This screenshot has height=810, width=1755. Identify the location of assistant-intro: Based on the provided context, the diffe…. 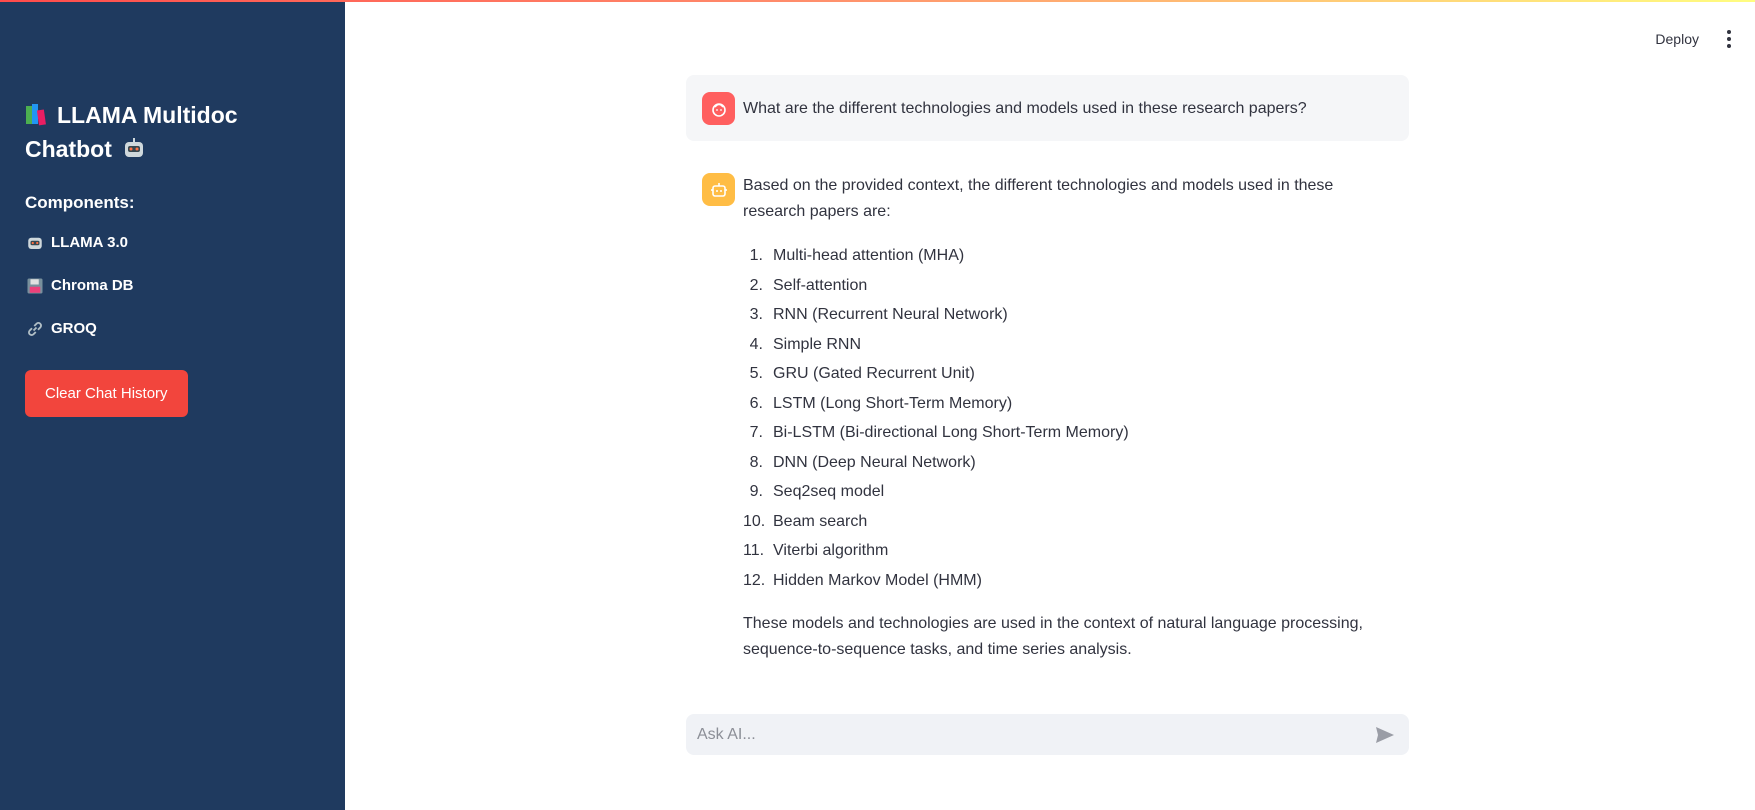
(1038, 198).